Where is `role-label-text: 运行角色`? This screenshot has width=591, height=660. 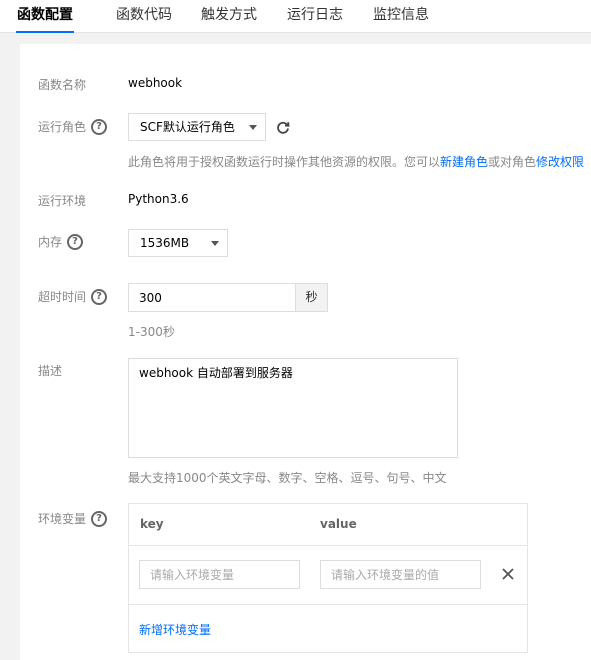 role-label-text: 运行角色 is located at coordinates (62, 127).